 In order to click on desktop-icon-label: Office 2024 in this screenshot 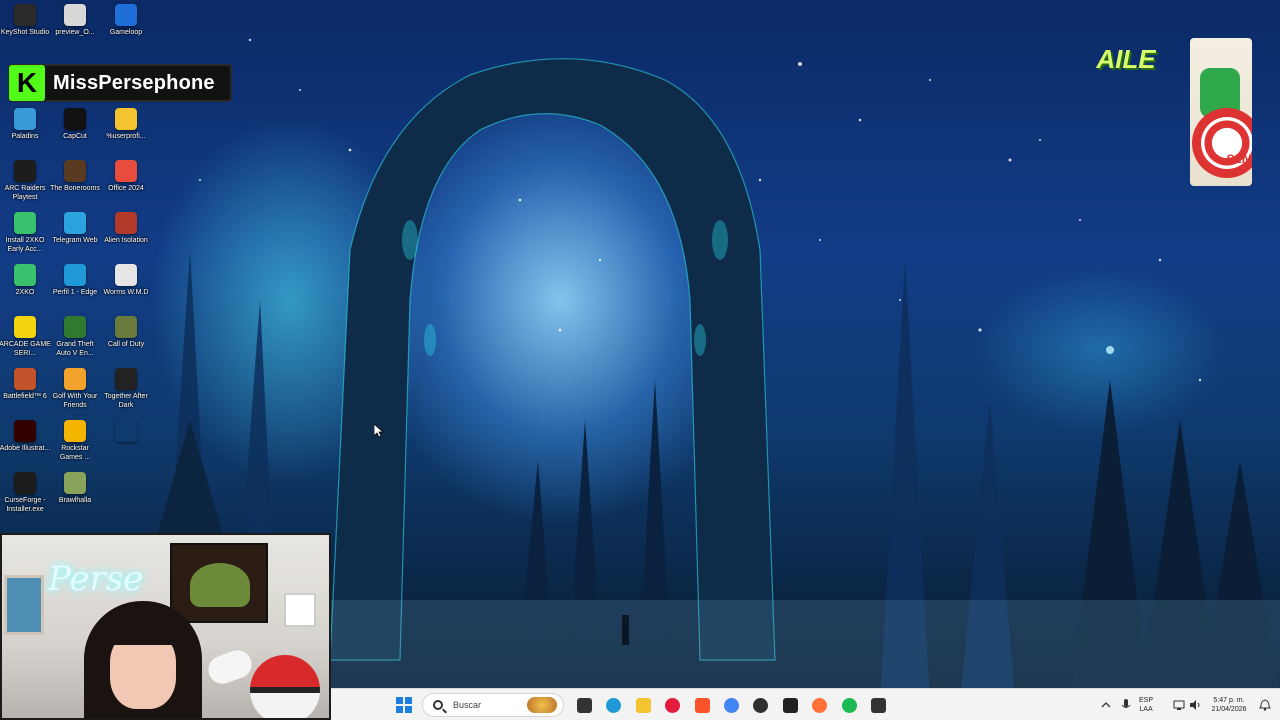, I will do `click(126, 188)`.